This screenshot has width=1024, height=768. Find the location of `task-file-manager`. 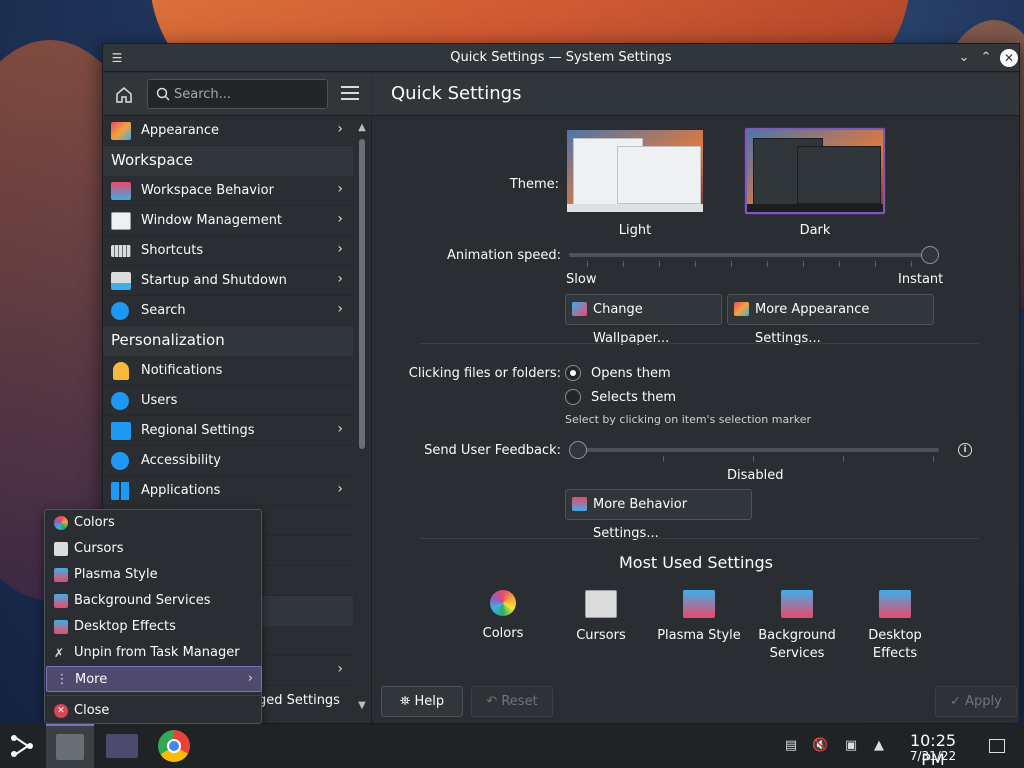

task-file-manager is located at coordinates (122, 746).